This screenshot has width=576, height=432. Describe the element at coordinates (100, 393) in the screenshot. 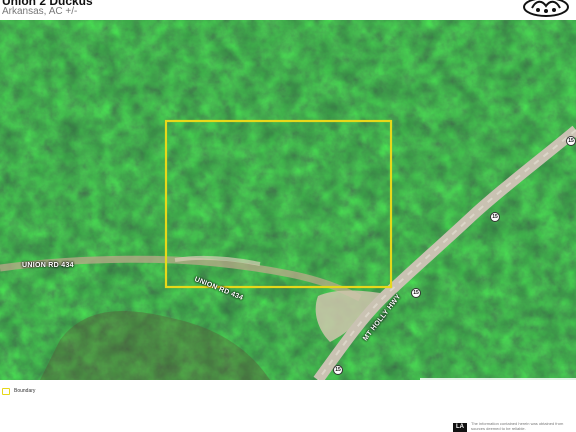

I see `map-legend: Boundary` at that location.